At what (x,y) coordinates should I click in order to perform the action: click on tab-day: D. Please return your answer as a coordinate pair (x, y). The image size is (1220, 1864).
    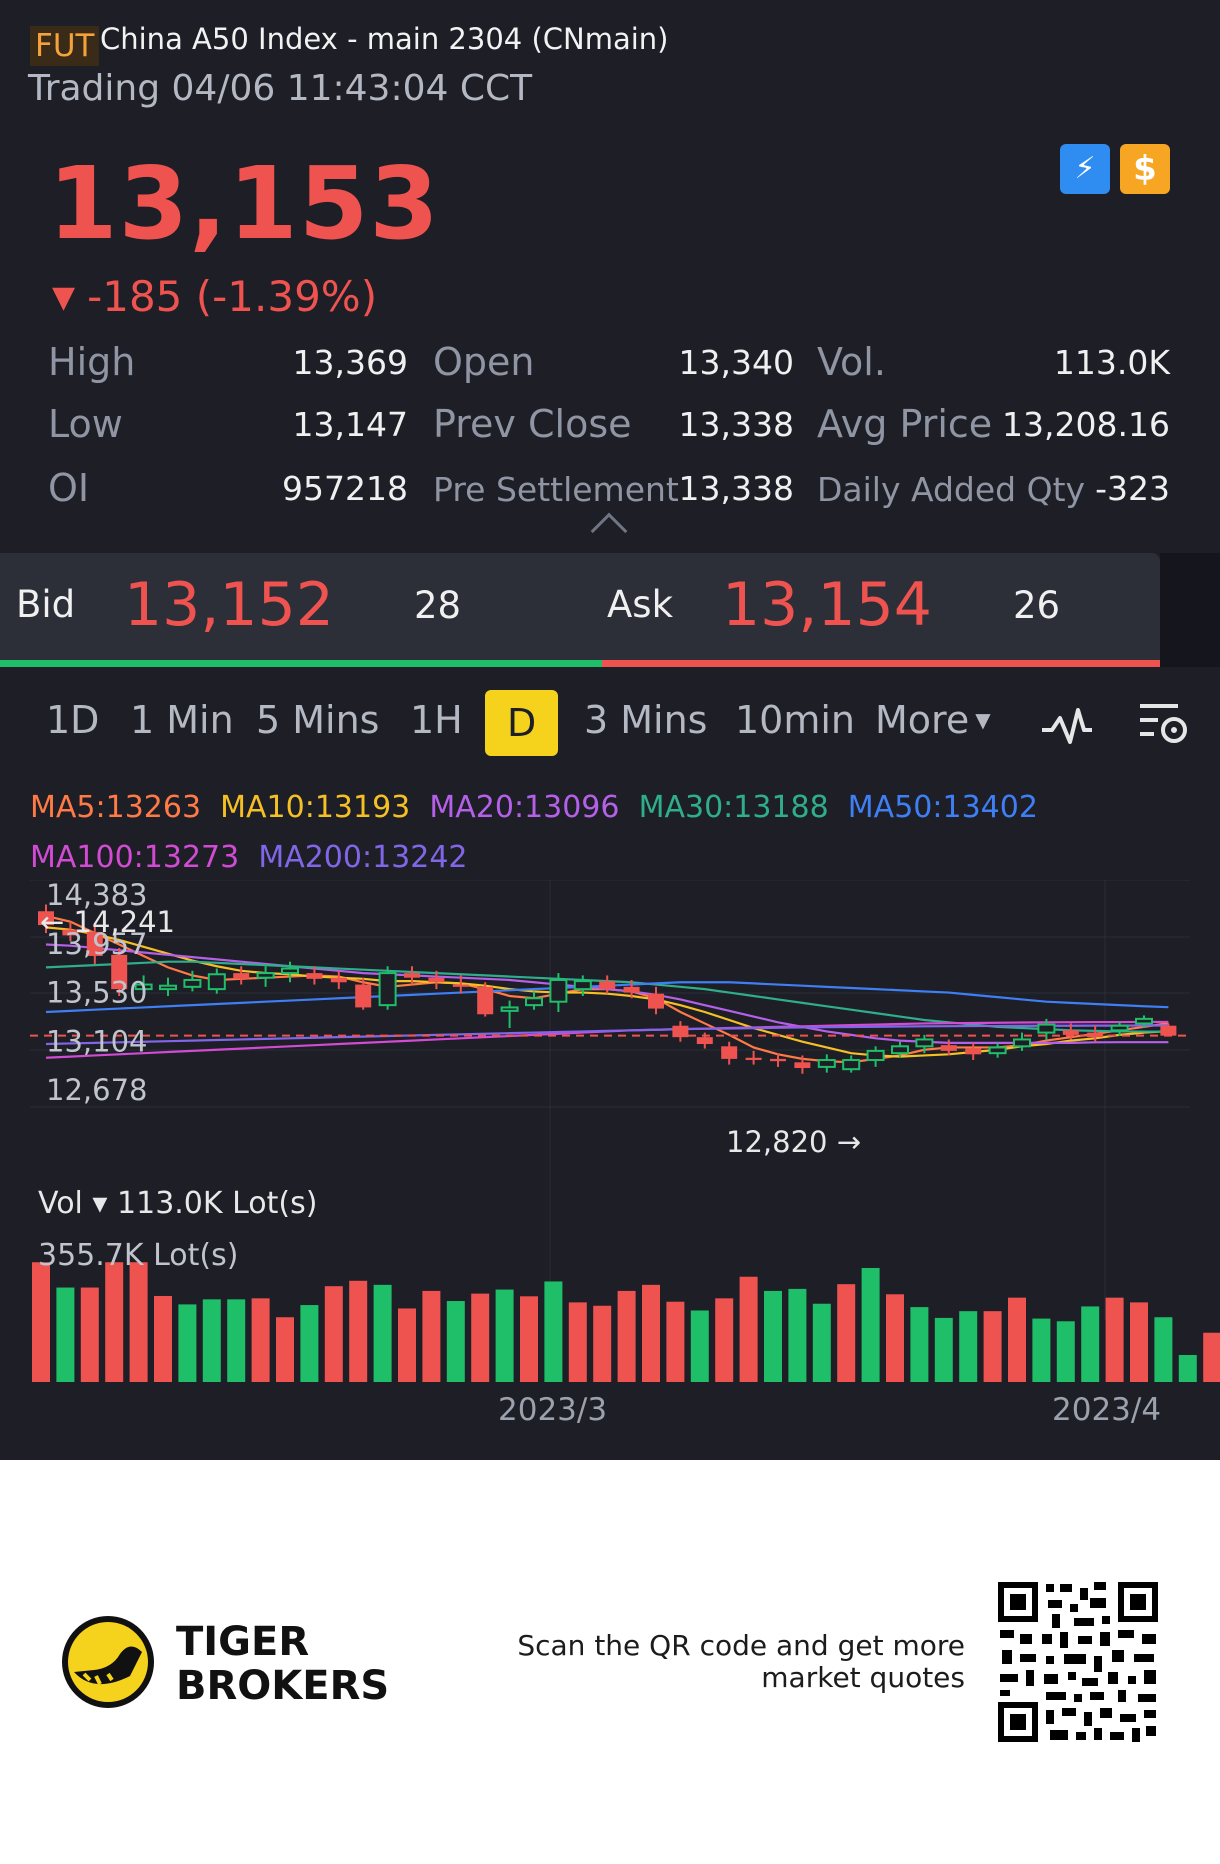
    Looking at the image, I should click on (522, 723).